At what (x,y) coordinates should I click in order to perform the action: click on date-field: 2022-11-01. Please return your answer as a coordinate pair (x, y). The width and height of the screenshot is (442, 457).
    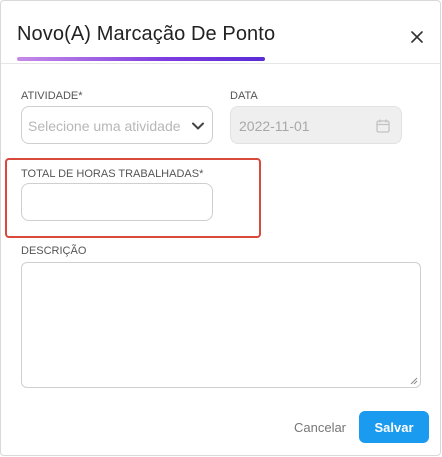
    Looking at the image, I should click on (316, 125).